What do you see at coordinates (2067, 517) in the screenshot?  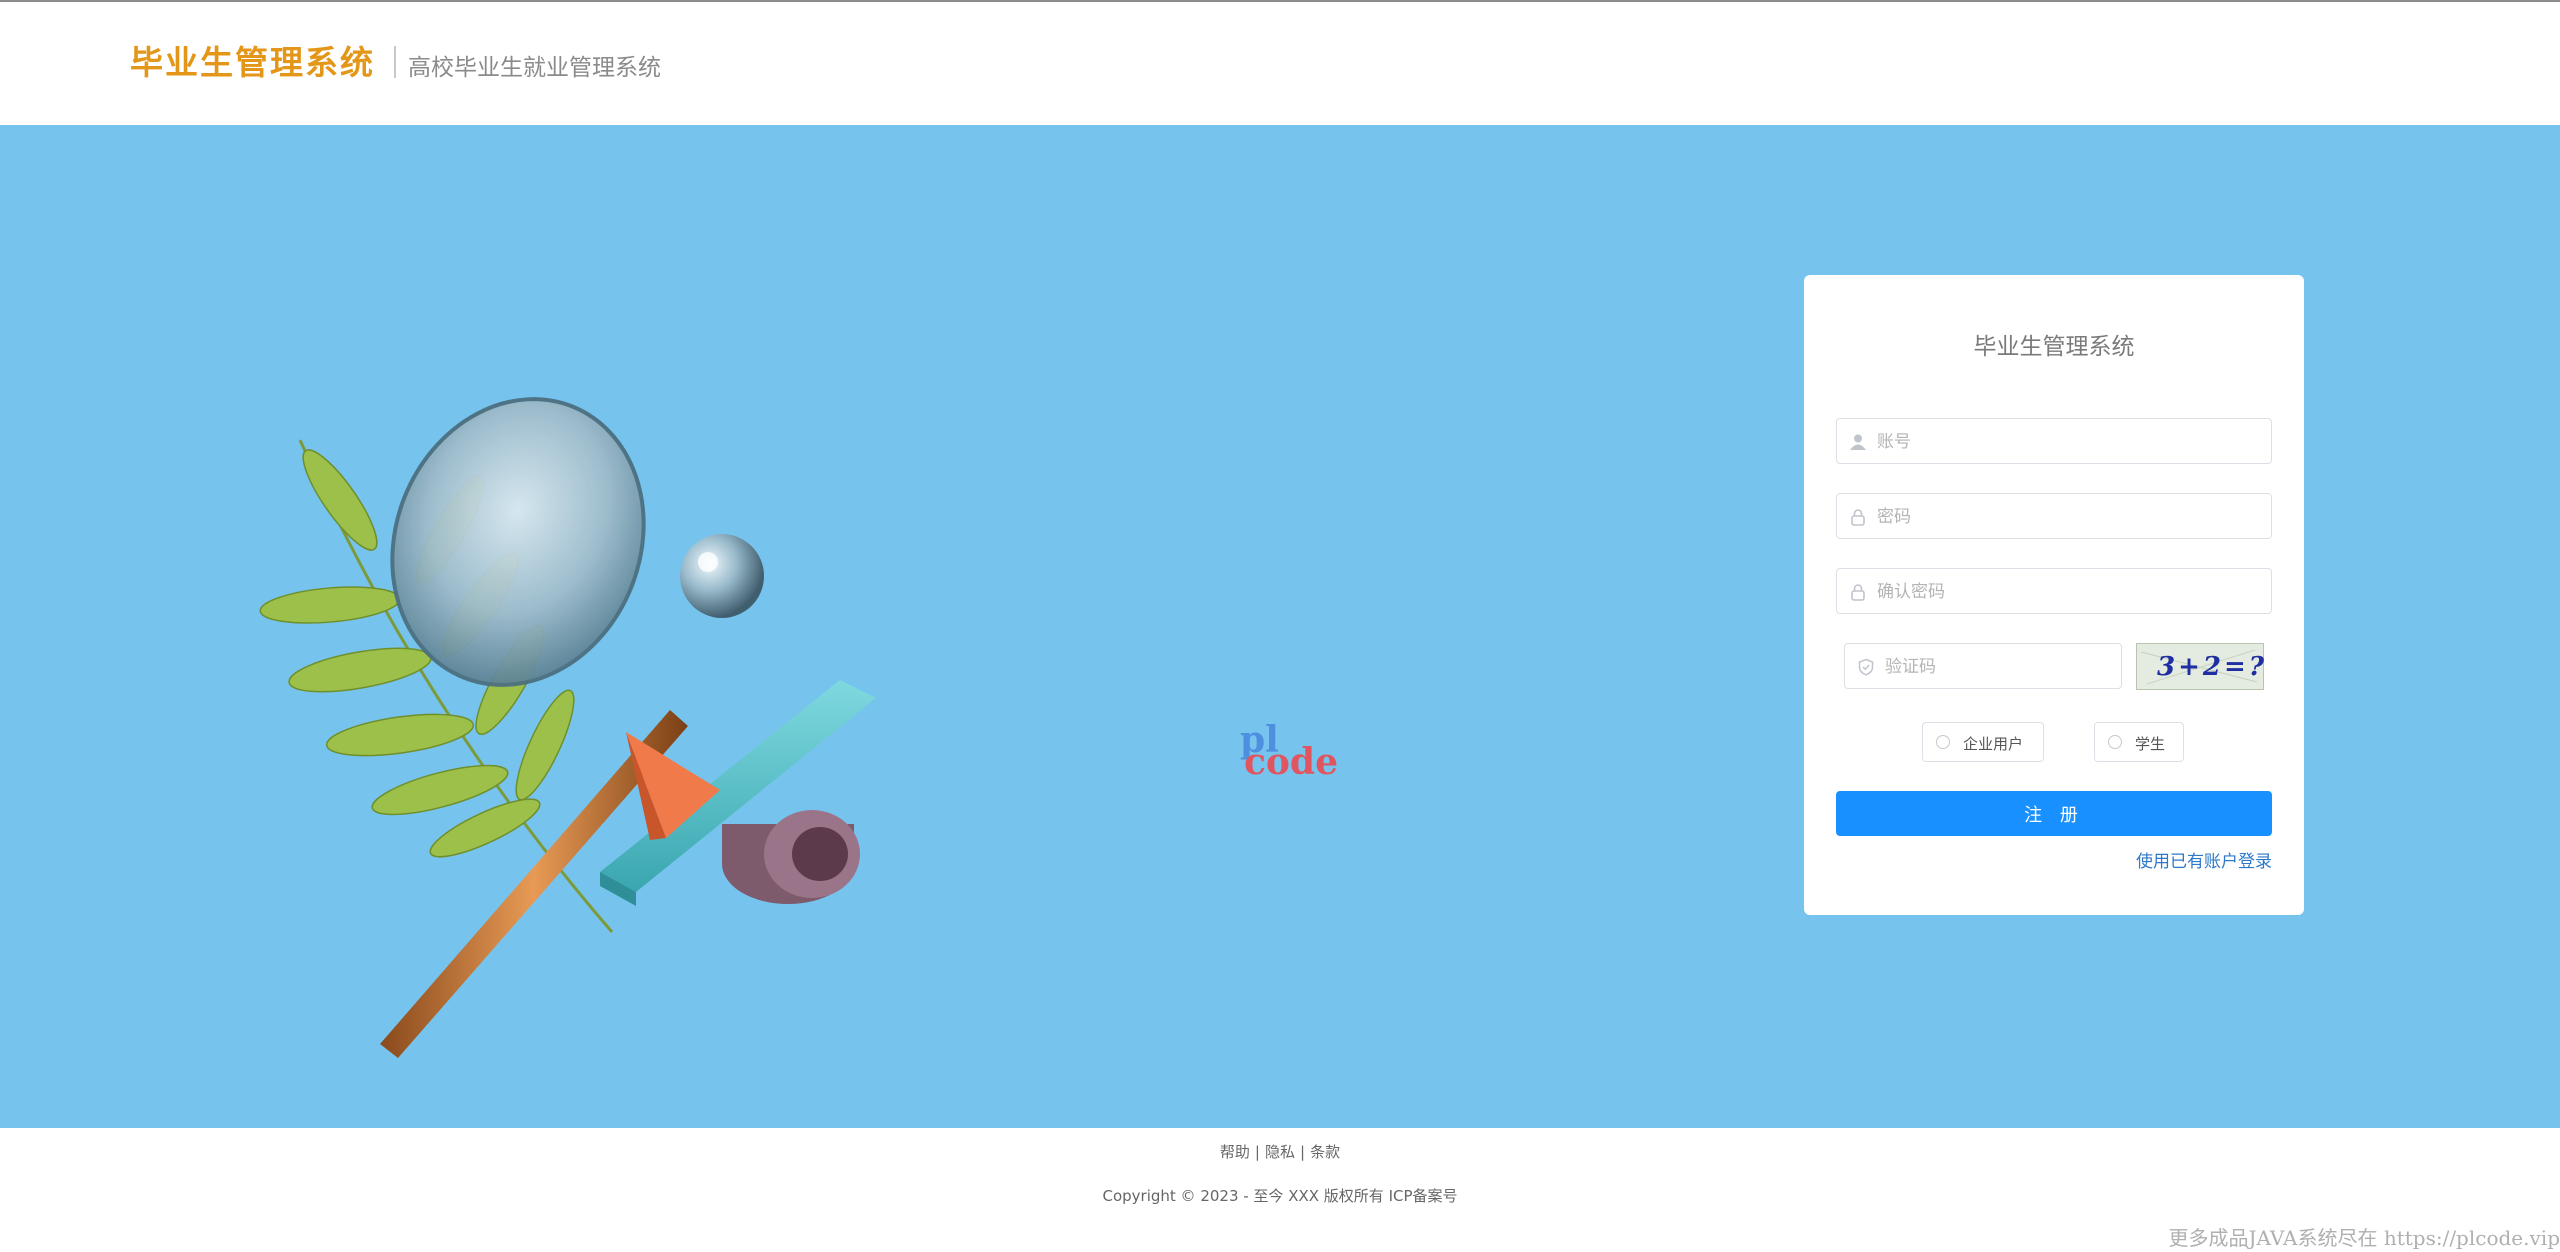 I see `password-input` at bounding box center [2067, 517].